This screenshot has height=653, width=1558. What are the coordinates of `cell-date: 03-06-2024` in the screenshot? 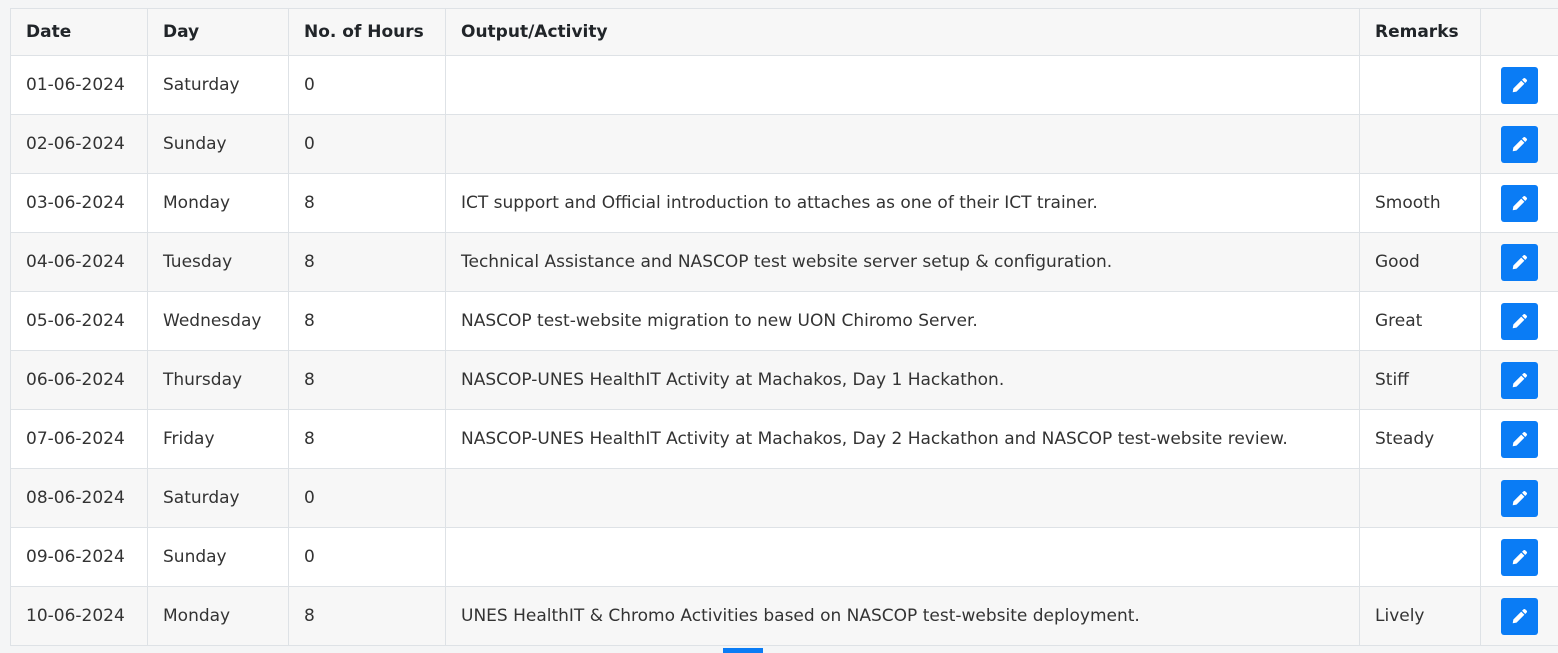 It's located at (79, 203).